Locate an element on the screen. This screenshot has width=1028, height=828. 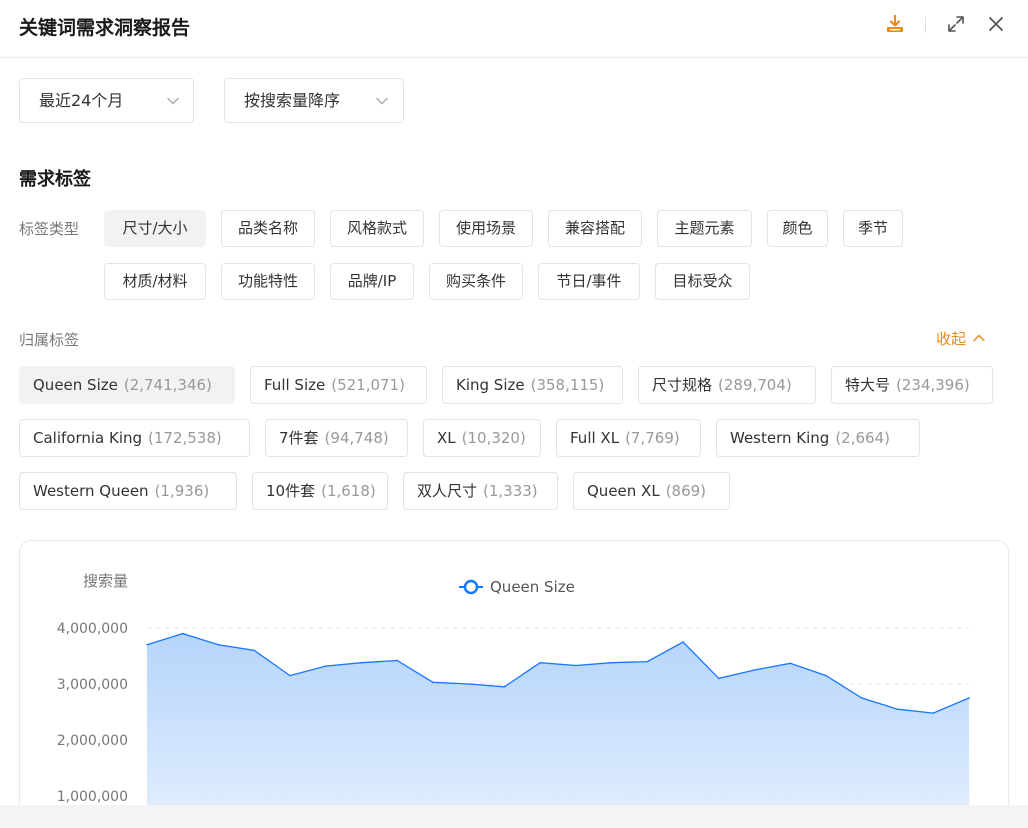
dialog-title: 关键词需求洞察报告 is located at coordinates (105, 28).